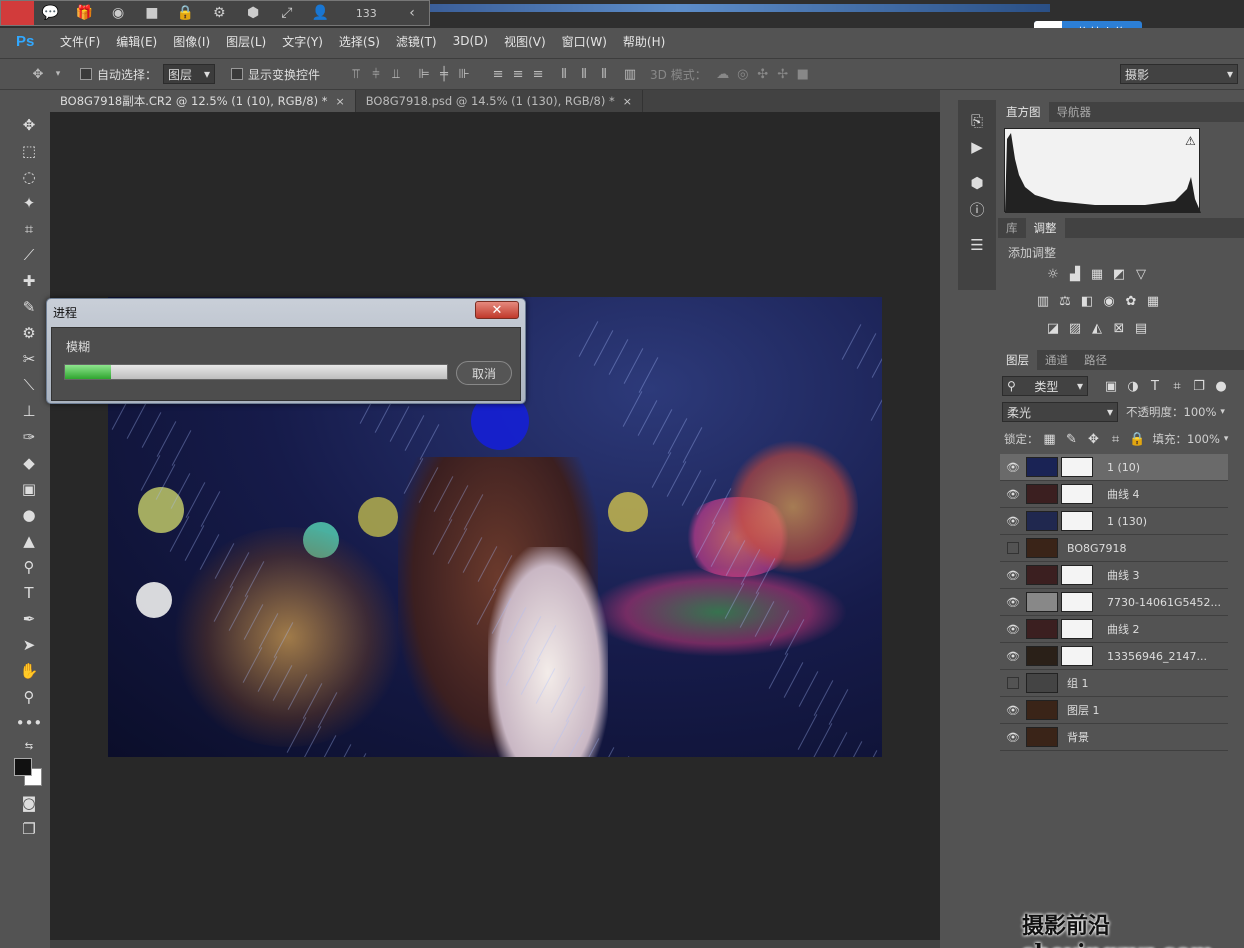  Describe the element at coordinates (538, 74) in the screenshot. I see `distribute-bottom-icon: ≡` at that location.